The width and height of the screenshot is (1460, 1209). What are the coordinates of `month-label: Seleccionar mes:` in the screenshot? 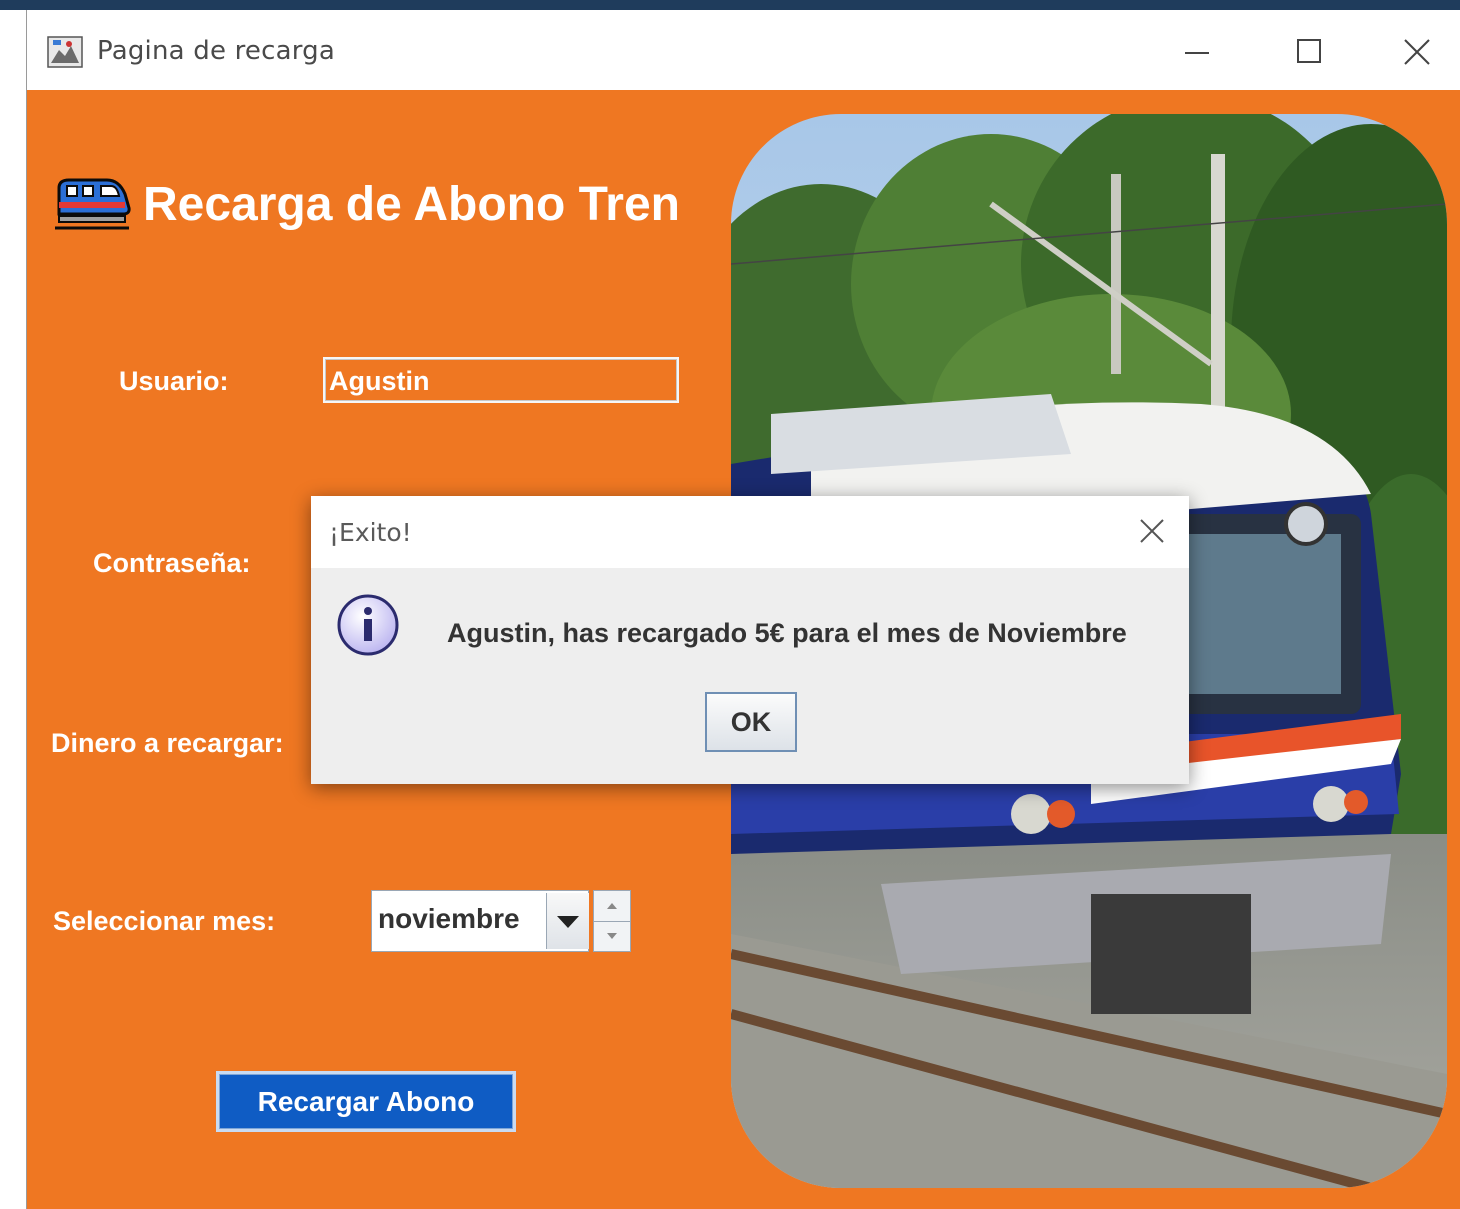 It's located at (164, 921).